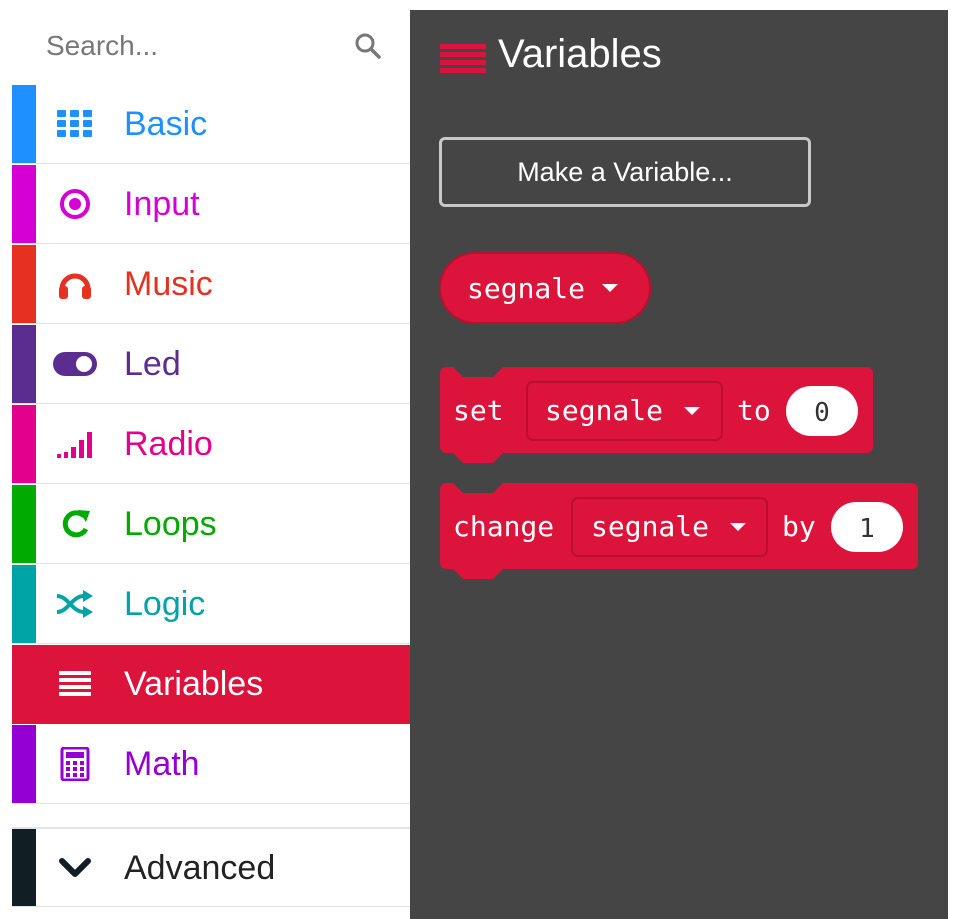 This screenshot has width=954, height=919. I want to click on change-keyword: change, so click(503, 526).